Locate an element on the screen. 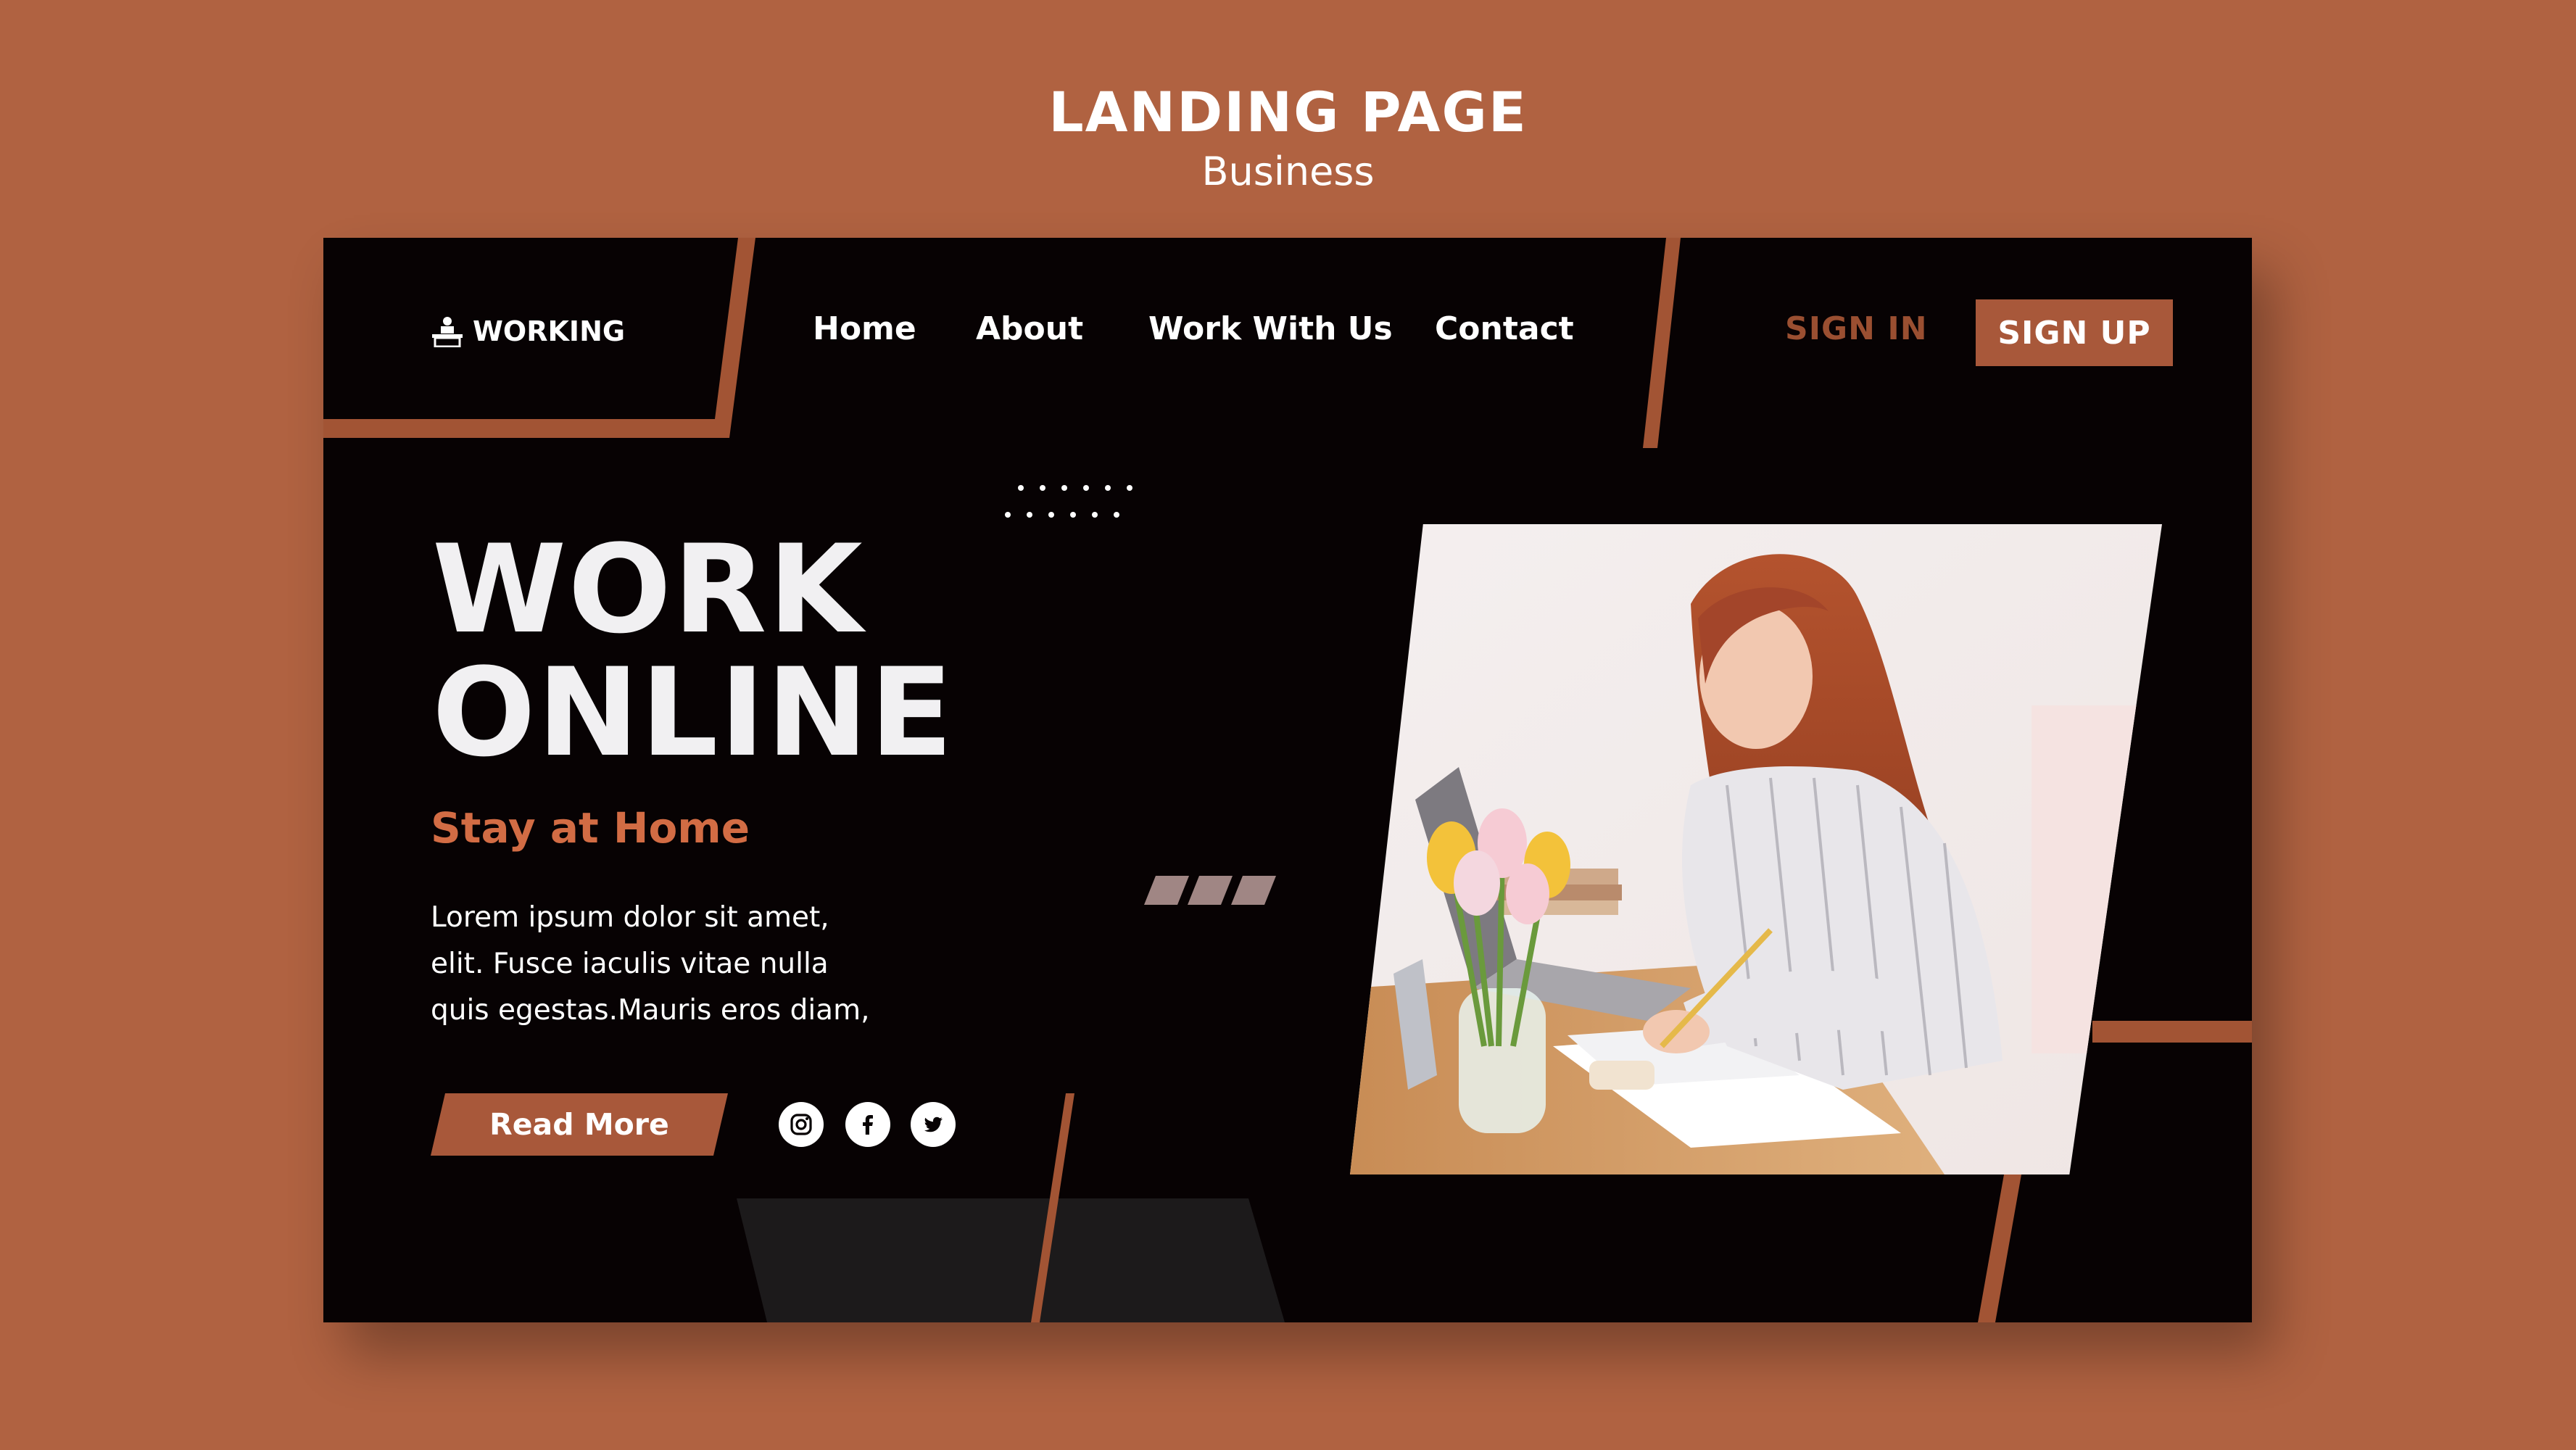 This screenshot has width=2576, height=1450. hero-title: WORK ONLINE is located at coordinates (693, 651).